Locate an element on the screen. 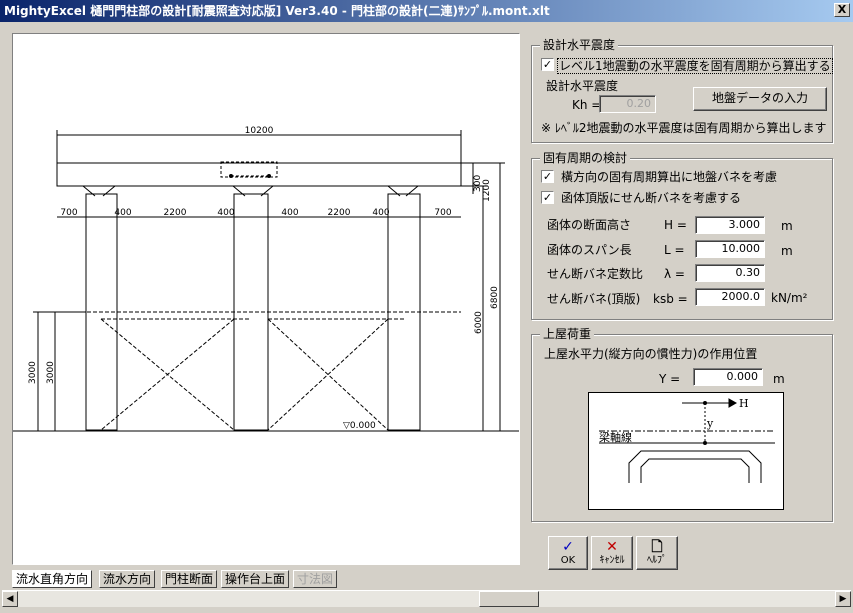 The image size is (853, 613). help-label: ﾍﾙﾌﾟ is located at coordinates (657, 560).